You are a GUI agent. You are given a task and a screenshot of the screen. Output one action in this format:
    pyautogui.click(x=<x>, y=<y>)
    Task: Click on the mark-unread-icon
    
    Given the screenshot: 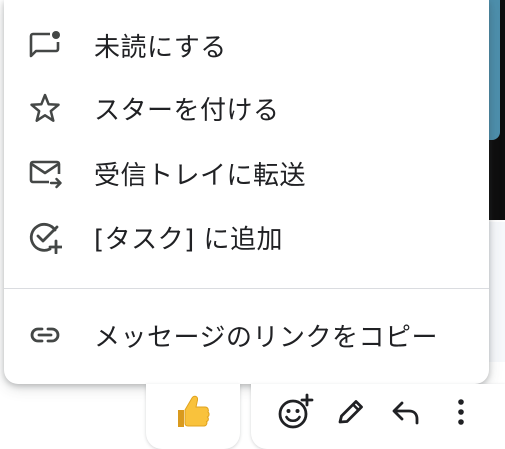 What is the action you would take?
    pyautogui.click(x=45, y=45)
    